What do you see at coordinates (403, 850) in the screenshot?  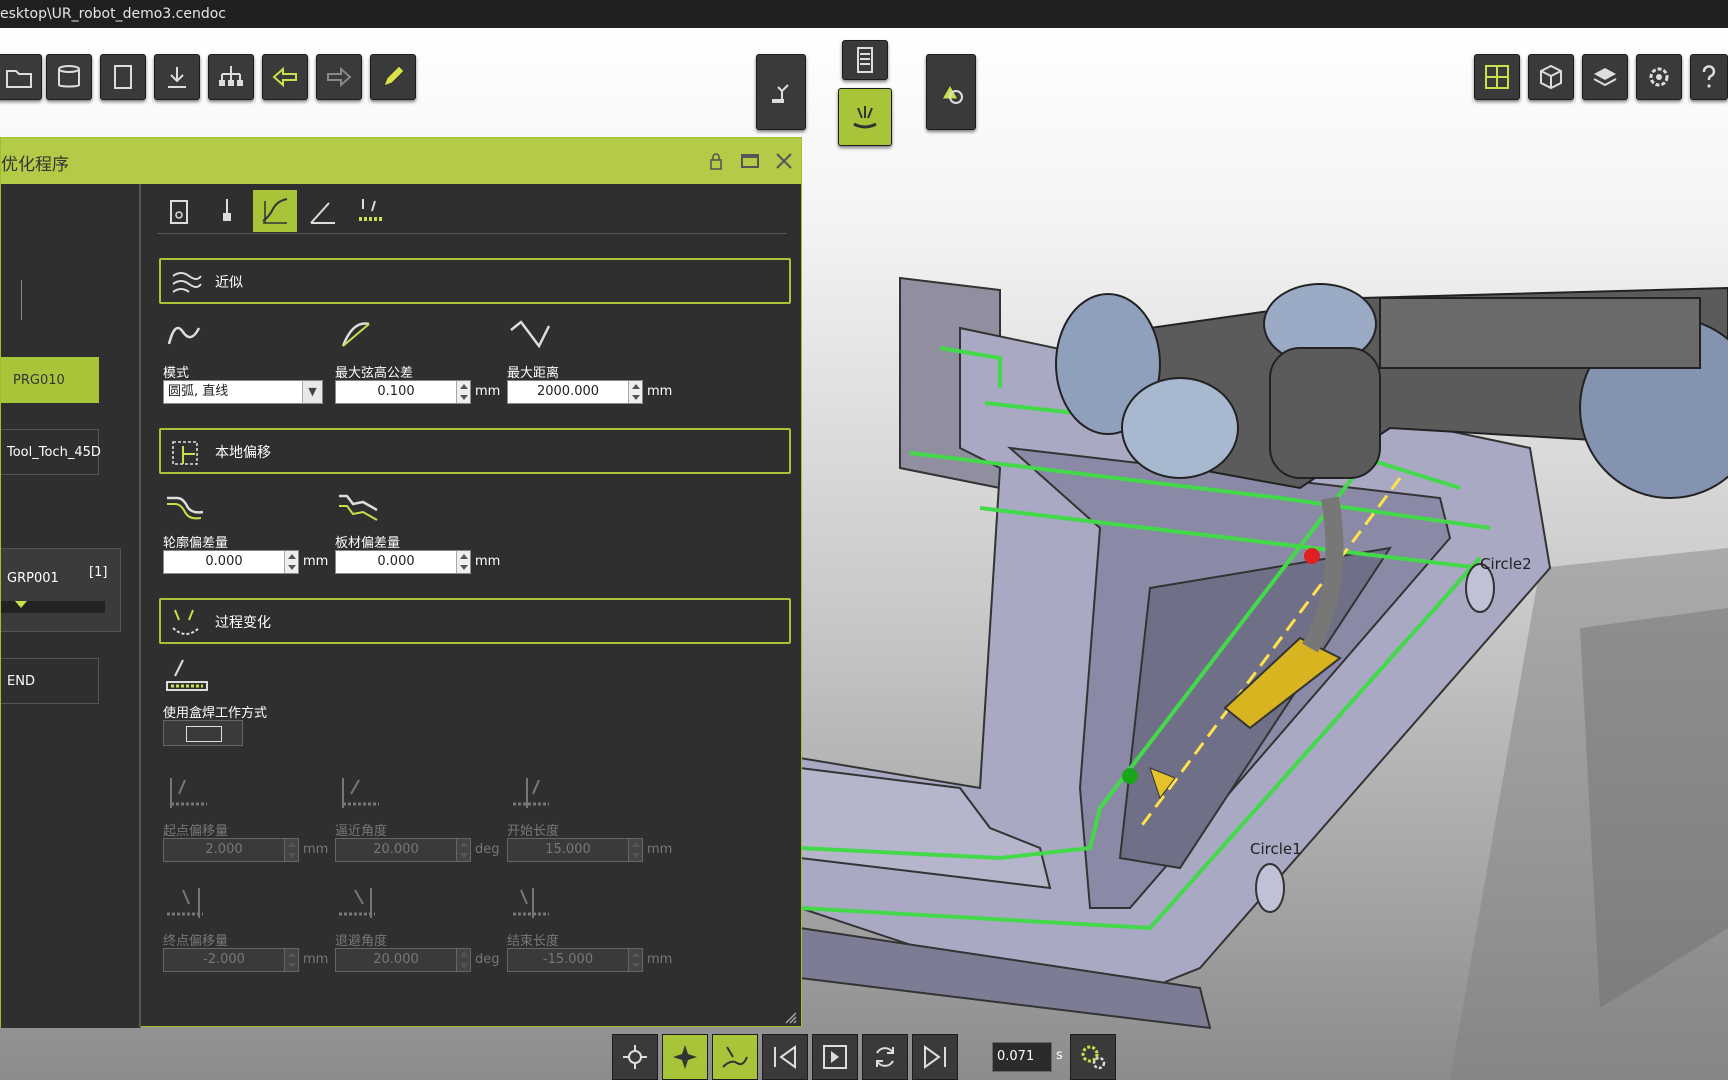 I see `approach-angle-input: 20.000` at bounding box center [403, 850].